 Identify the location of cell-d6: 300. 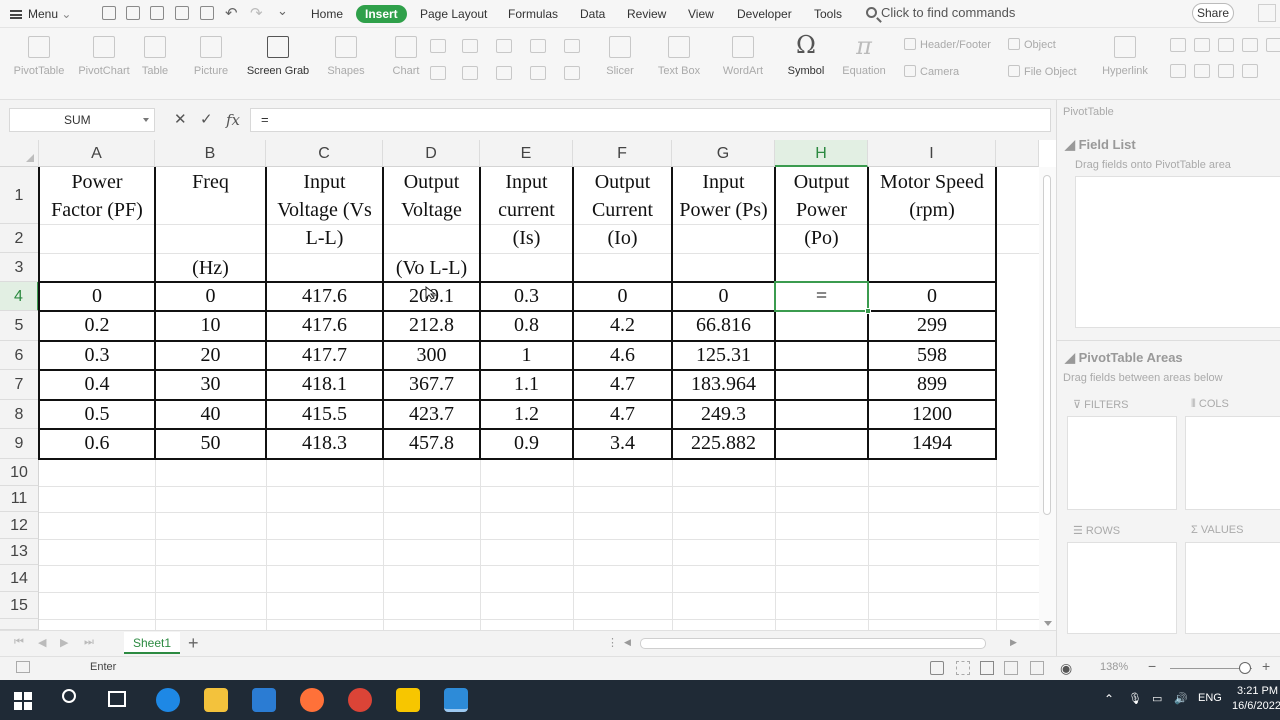
(431, 355).